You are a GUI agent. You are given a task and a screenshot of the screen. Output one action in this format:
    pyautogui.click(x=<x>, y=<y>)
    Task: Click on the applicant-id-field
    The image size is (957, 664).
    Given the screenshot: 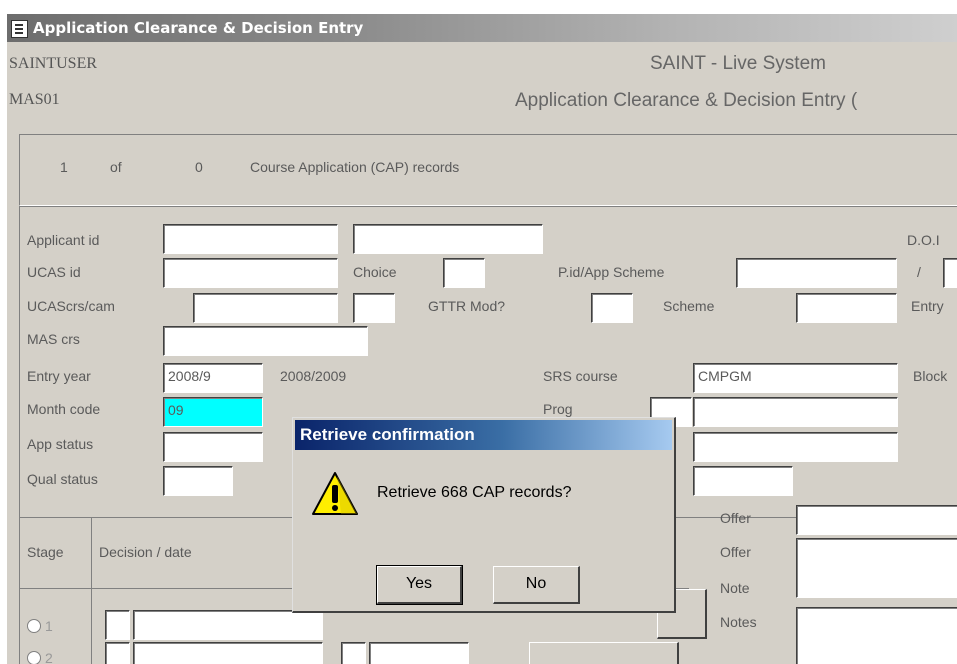 What is the action you would take?
    pyautogui.click(x=250, y=239)
    